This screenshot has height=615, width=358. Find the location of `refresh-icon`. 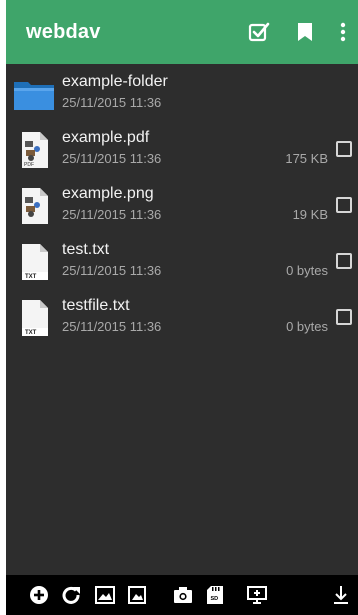

refresh-icon is located at coordinates (71, 595).